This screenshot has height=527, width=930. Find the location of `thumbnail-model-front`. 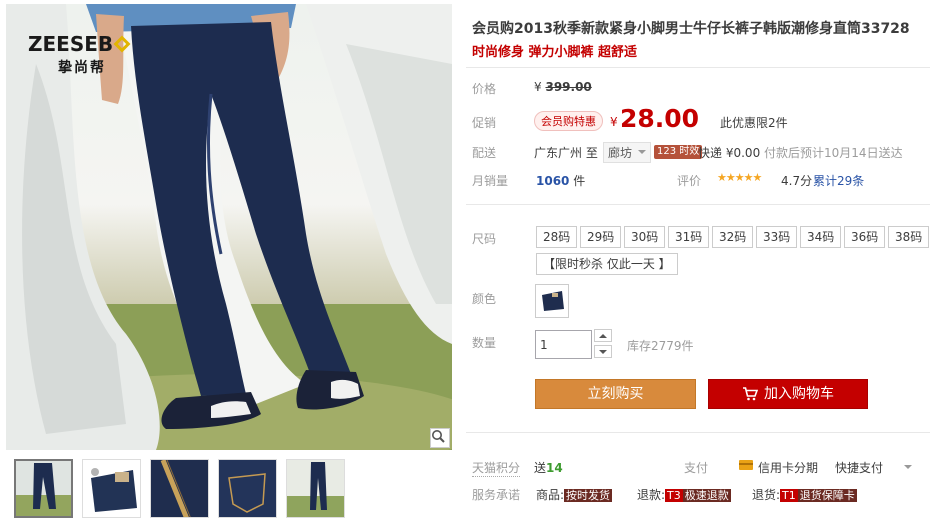

thumbnail-model-front is located at coordinates (43, 488).